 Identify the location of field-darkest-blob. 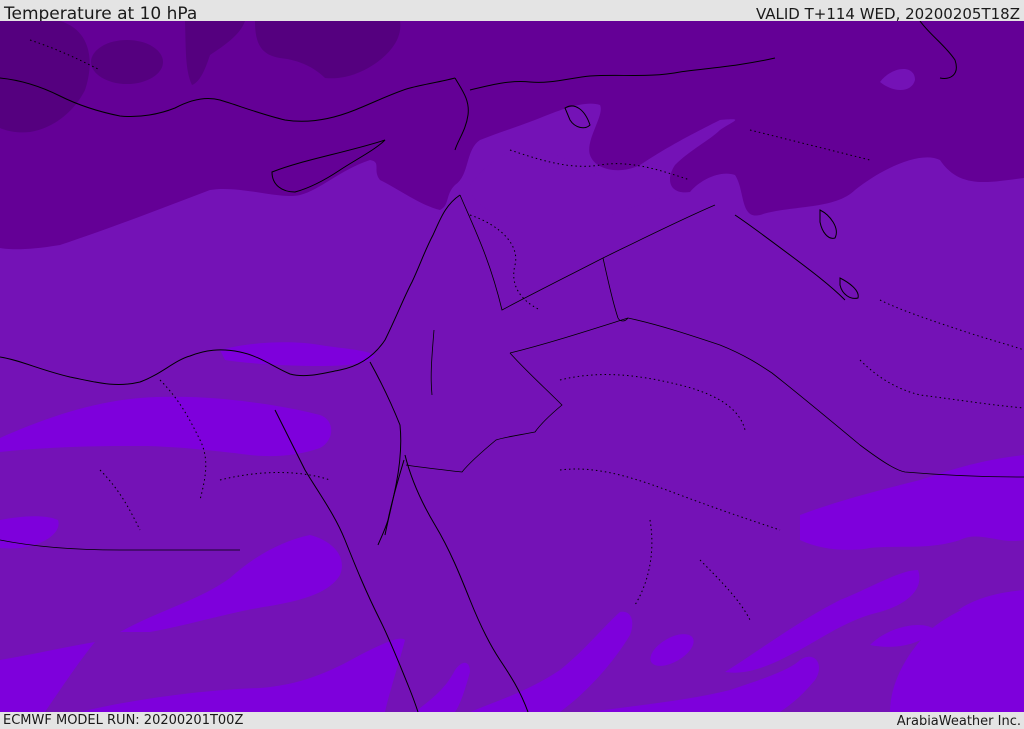
(127, 62).